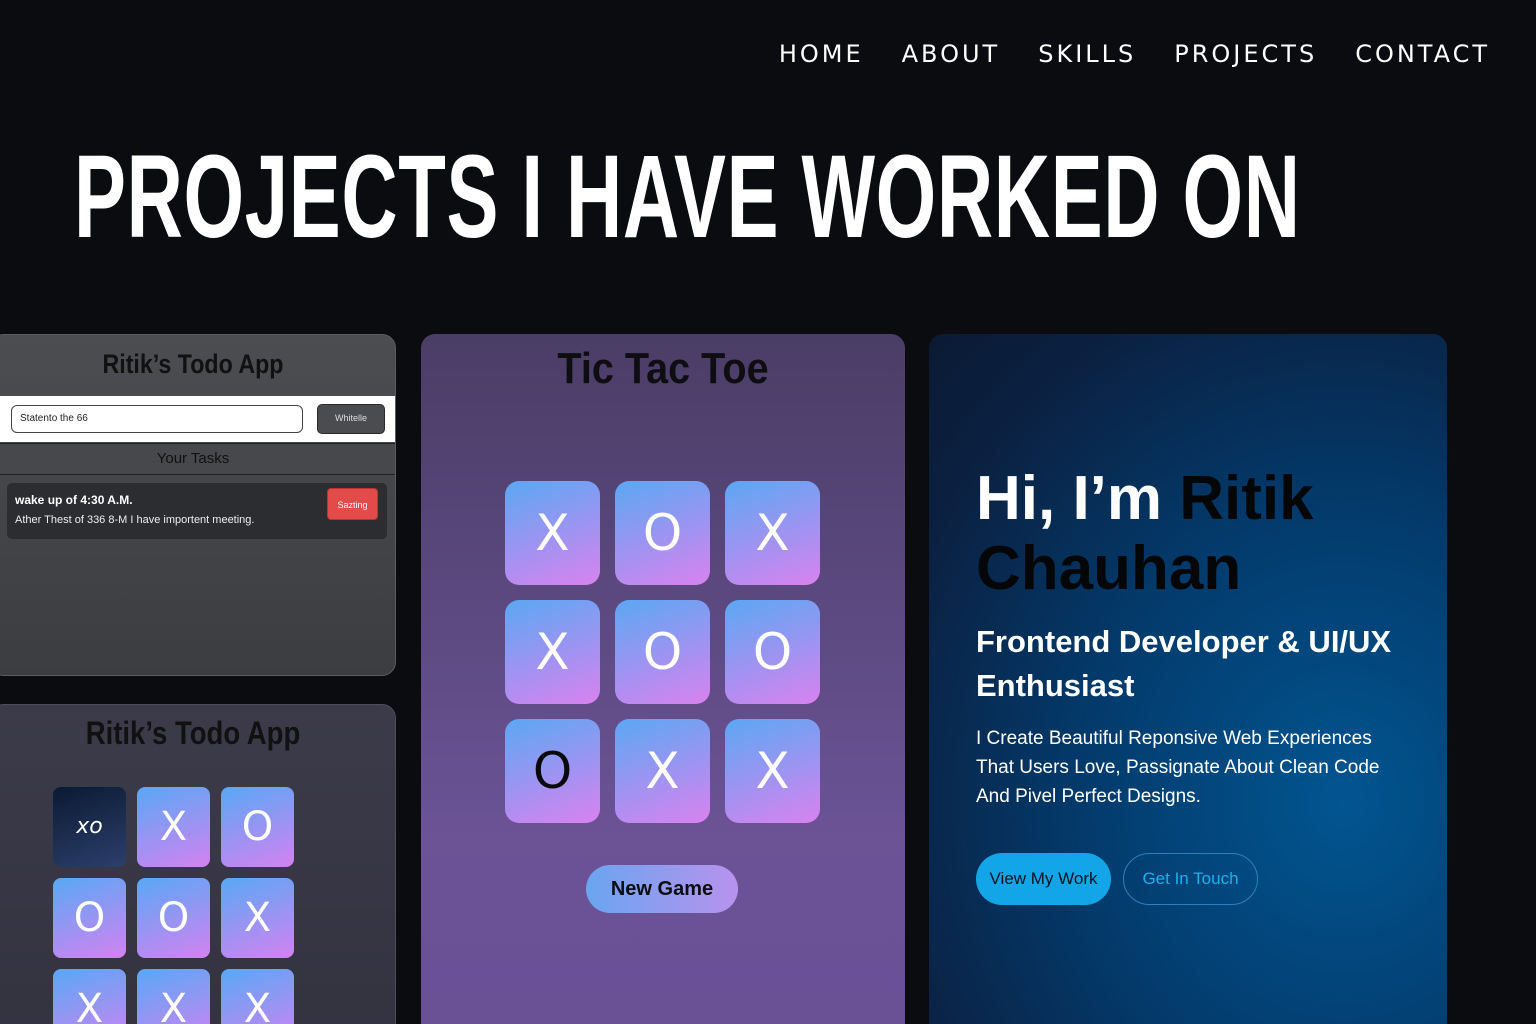 The image size is (1536, 1024). What do you see at coordinates (193, 733) in the screenshot?
I see `todo-app-title-2: Ritik’s Todo App` at bounding box center [193, 733].